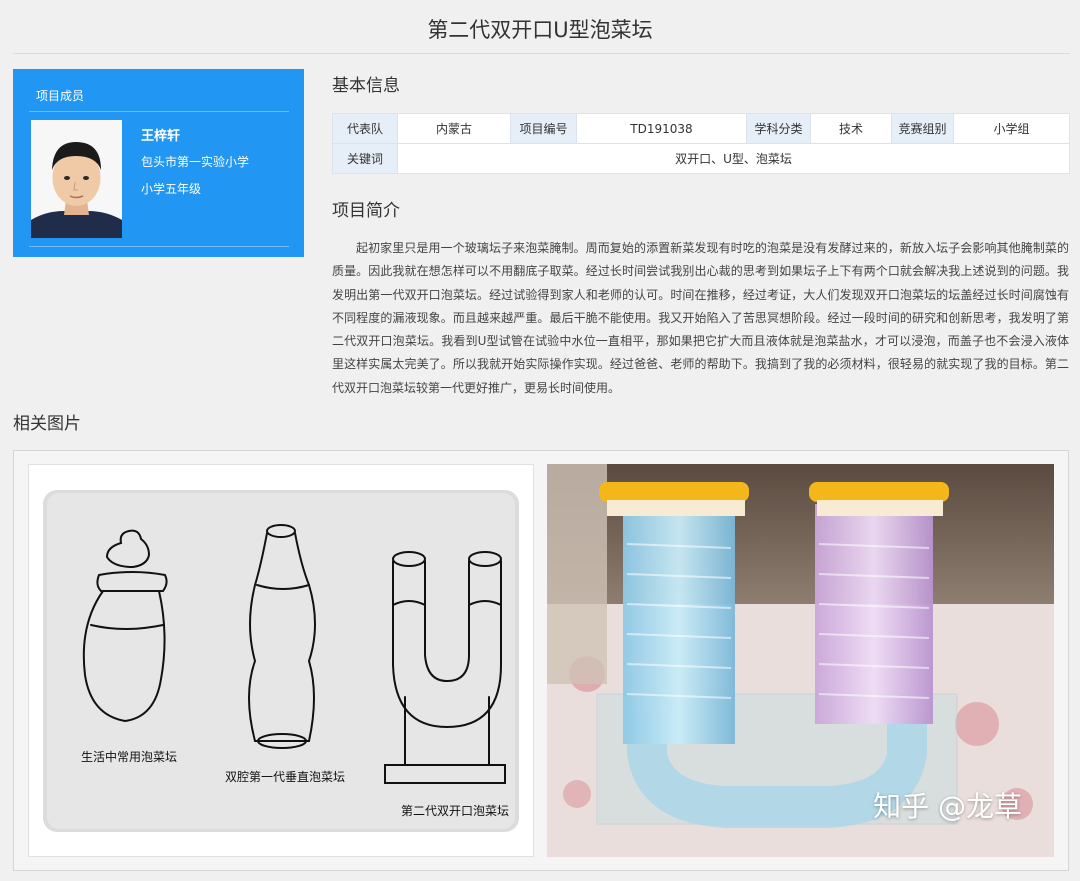 This screenshot has height=881, width=1080. I want to click on avatar, so click(76, 179).